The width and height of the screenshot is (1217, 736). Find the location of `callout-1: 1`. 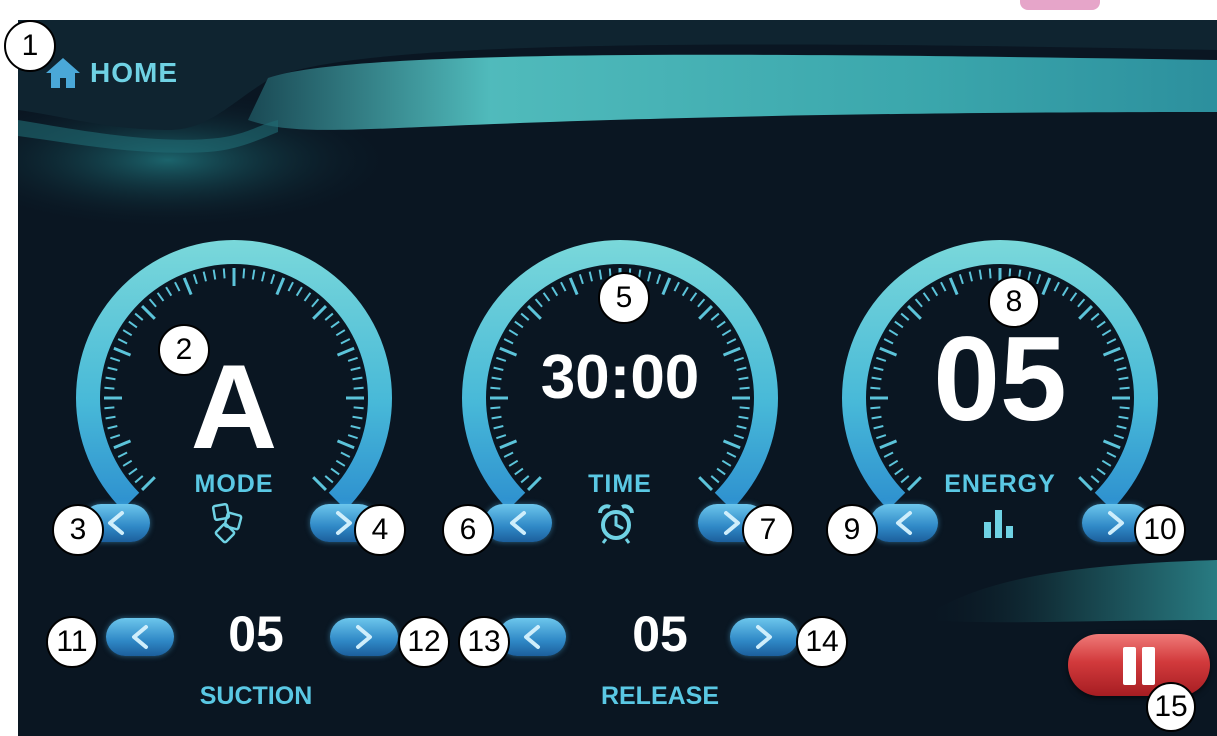

callout-1: 1 is located at coordinates (30, 46).